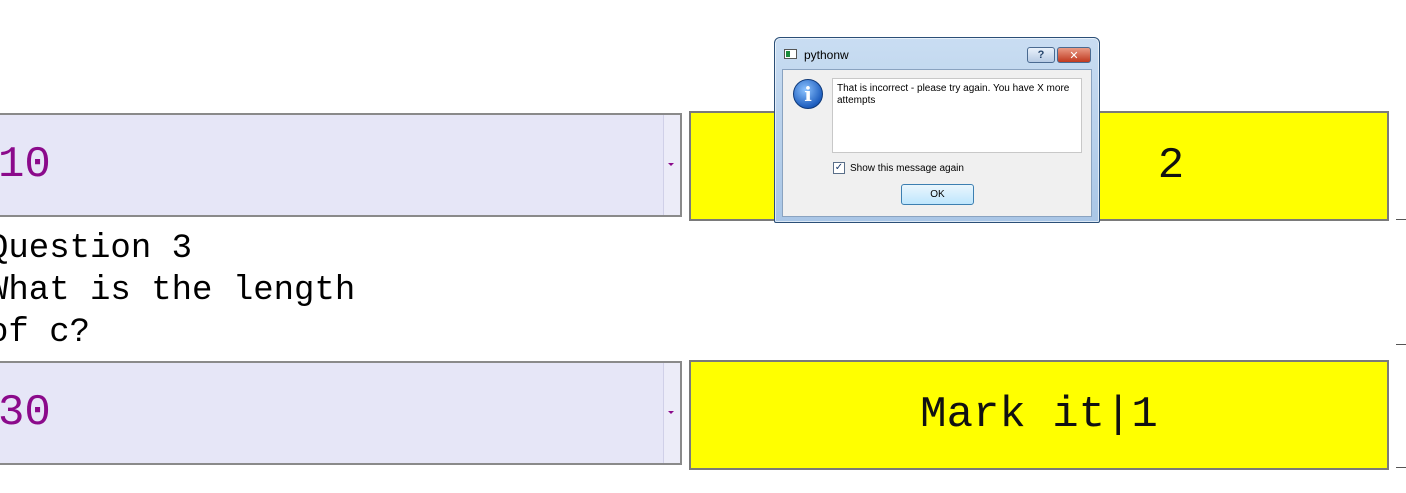  I want to click on dialog-title: pythonw, so click(826, 55).